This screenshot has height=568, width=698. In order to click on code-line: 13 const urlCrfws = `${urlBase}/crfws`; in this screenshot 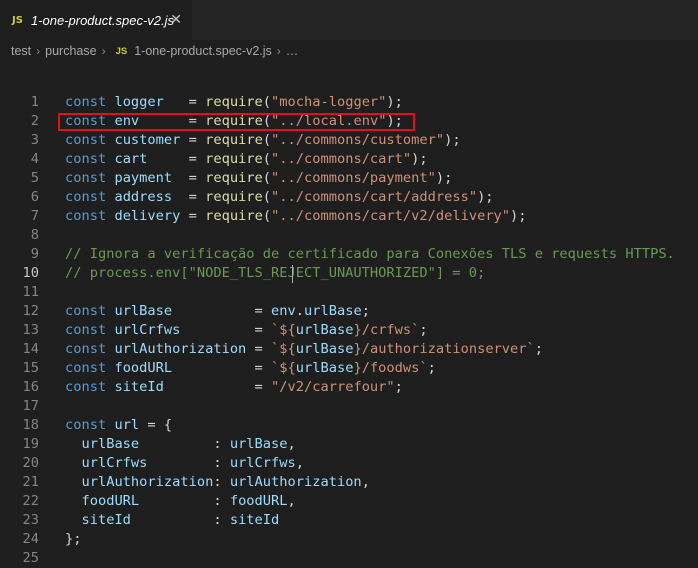, I will do `click(349, 330)`.